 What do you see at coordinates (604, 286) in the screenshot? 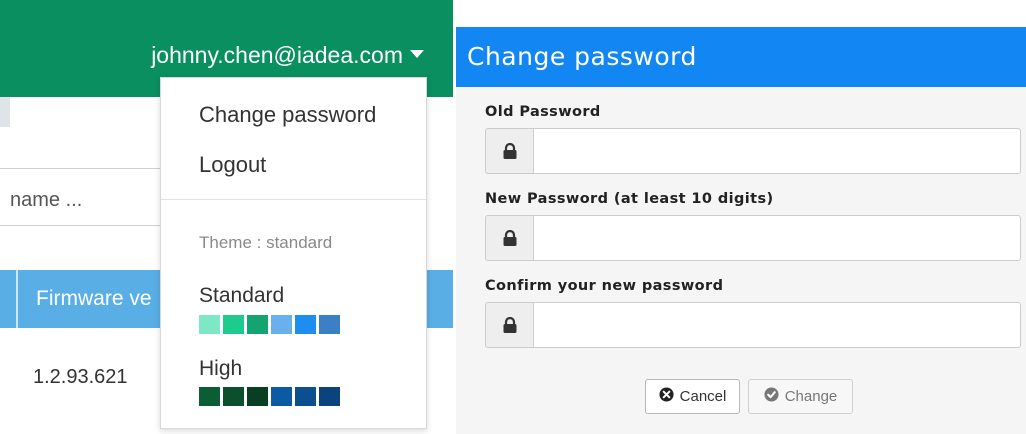
I see `confirm-password-label: Confirm your new password` at bounding box center [604, 286].